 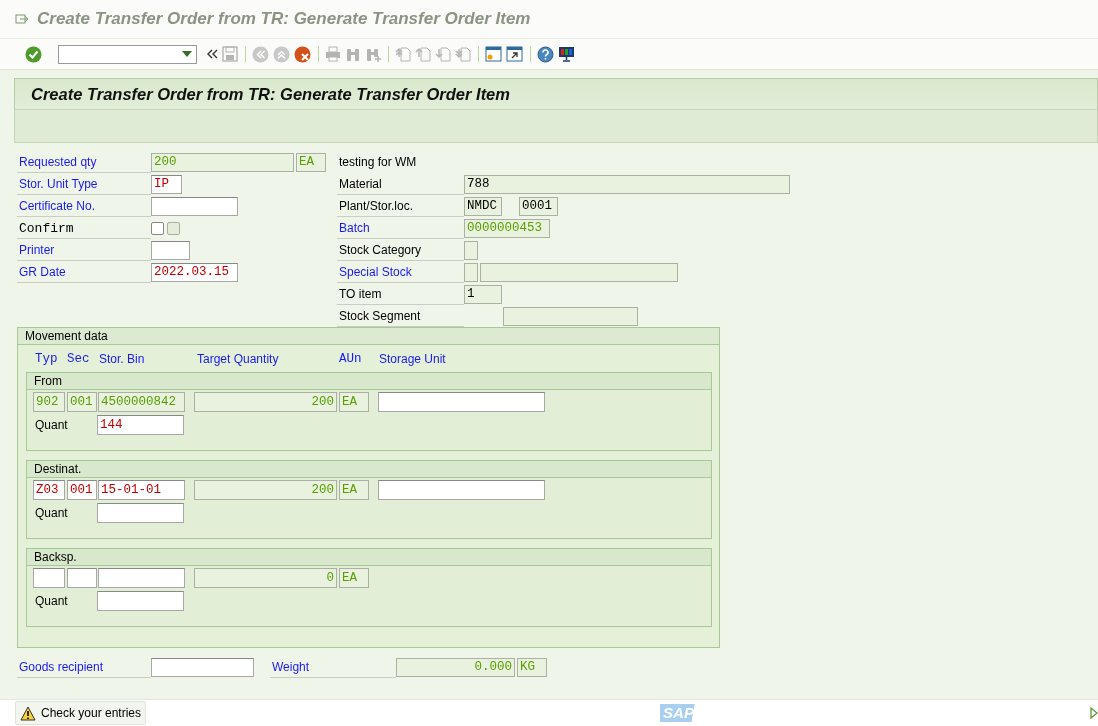 What do you see at coordinates (270, 94) in the screenshot?
I see `screen-title: Create Transfer Order from TR: Generate Transfer Order Item` at bounding box center [270, 94].